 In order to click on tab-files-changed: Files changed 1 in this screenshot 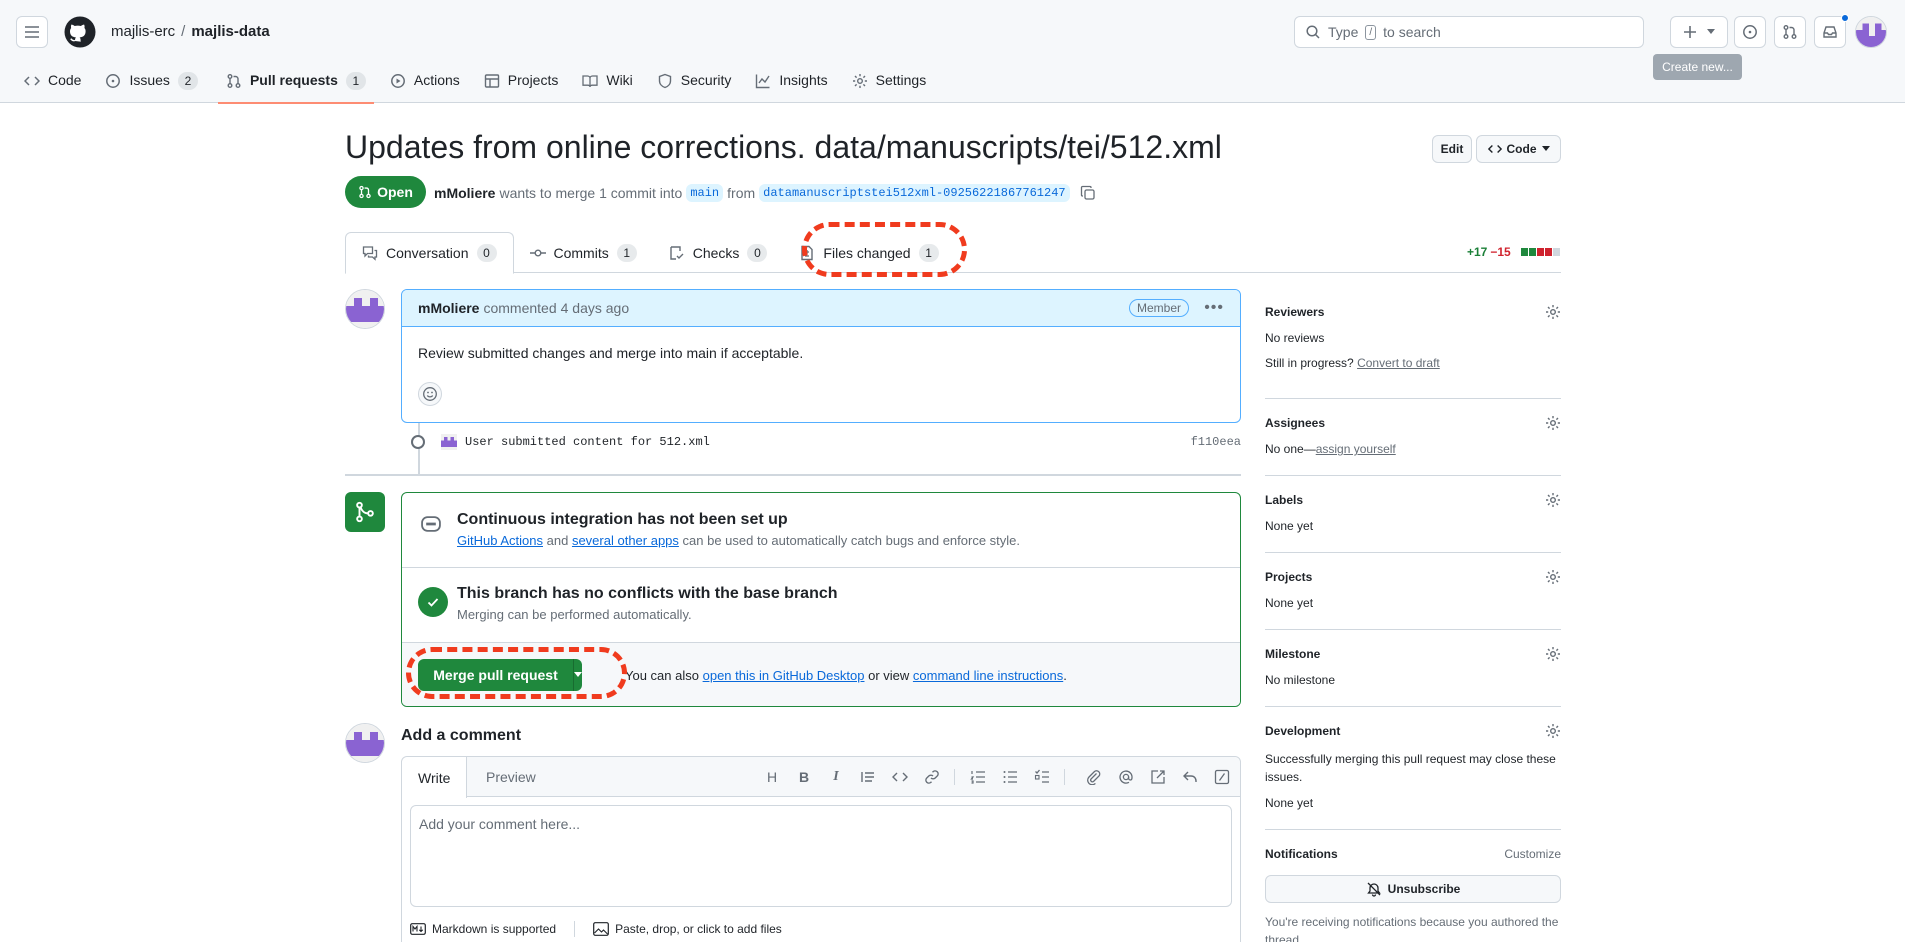, I will do `click(868, 252)`.